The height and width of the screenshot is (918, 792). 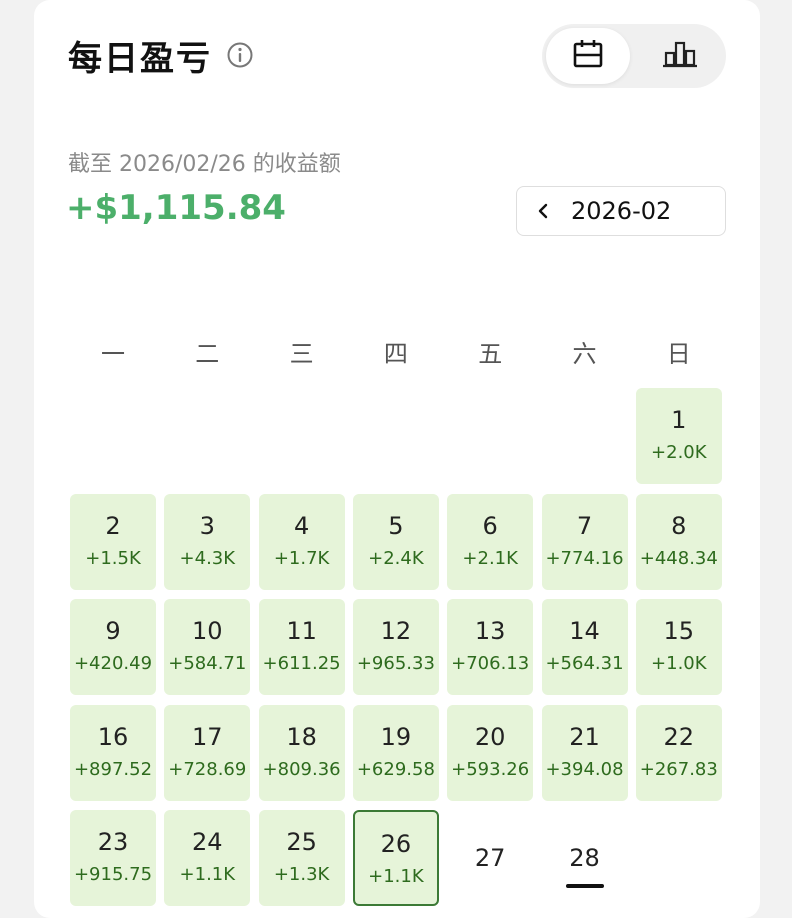 What do you see at coordinates (678, 647) in the screenshot?
I see `calendar-day-cell: 15 +1.0K` at bounding box center [678, 647].